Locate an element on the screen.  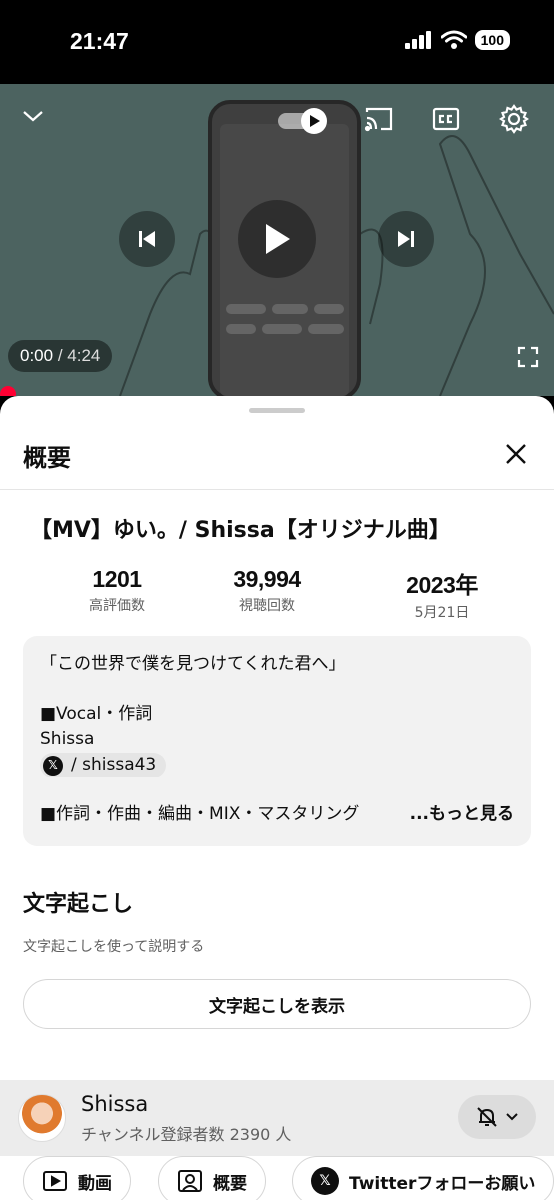
next-button is located at coordinates (406, 239).